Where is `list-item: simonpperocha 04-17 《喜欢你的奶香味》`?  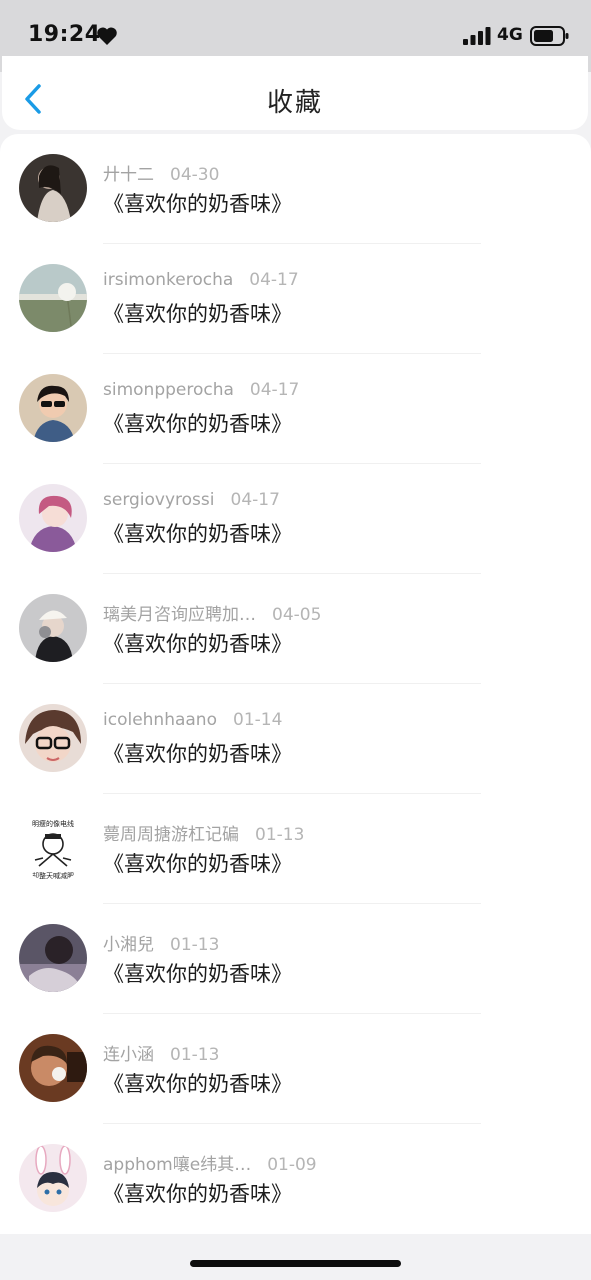 list-item: simonpperocha 04-17 《喜欢你的奶香味》 is located at coordinates (295, 409).